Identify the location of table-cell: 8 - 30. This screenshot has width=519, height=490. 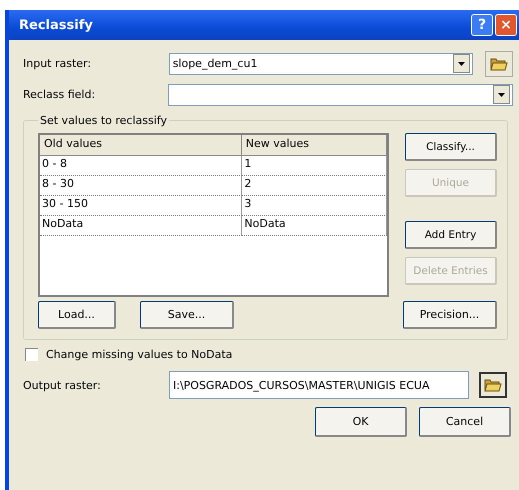
(141, 186).